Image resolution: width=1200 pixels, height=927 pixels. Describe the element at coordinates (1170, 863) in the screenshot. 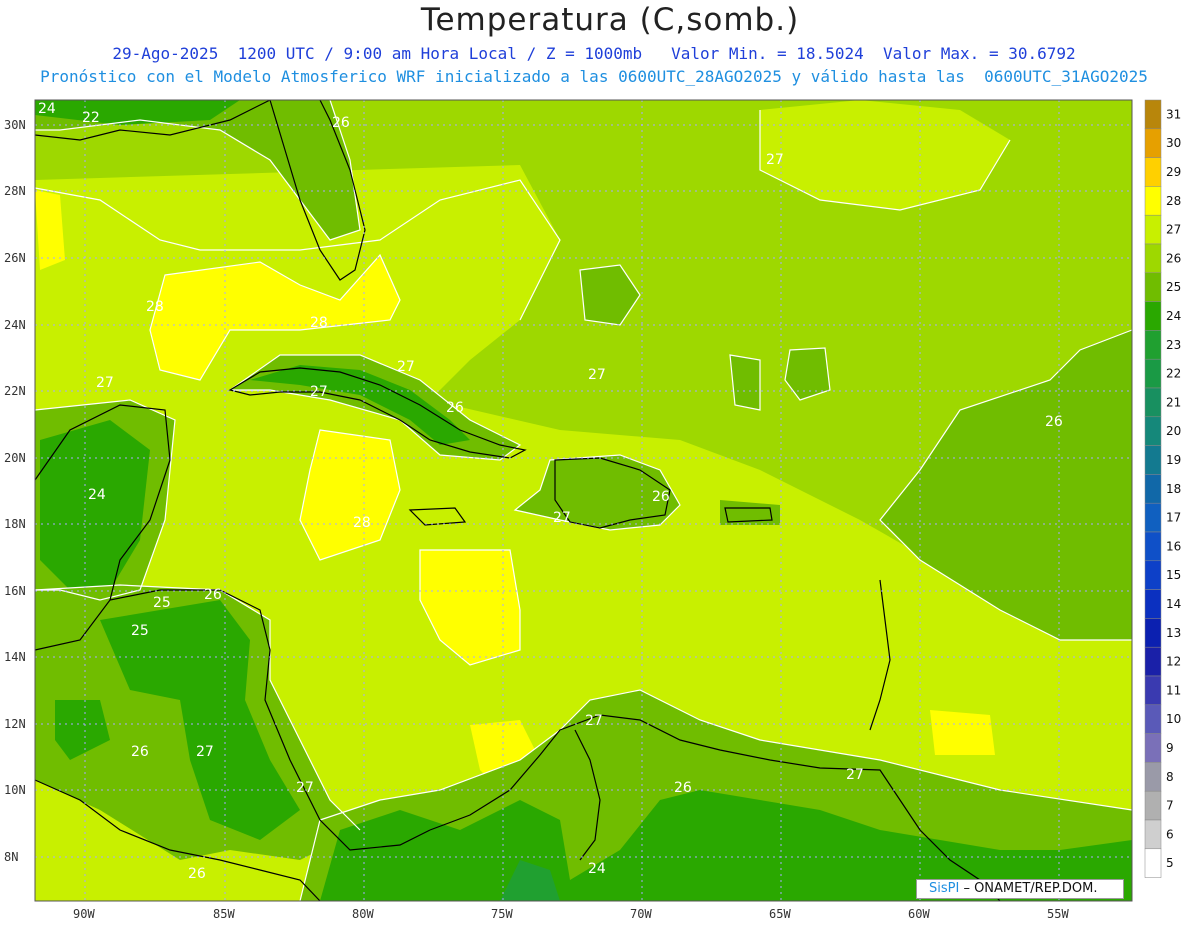

I see `colorbar-label: 5` at that location.